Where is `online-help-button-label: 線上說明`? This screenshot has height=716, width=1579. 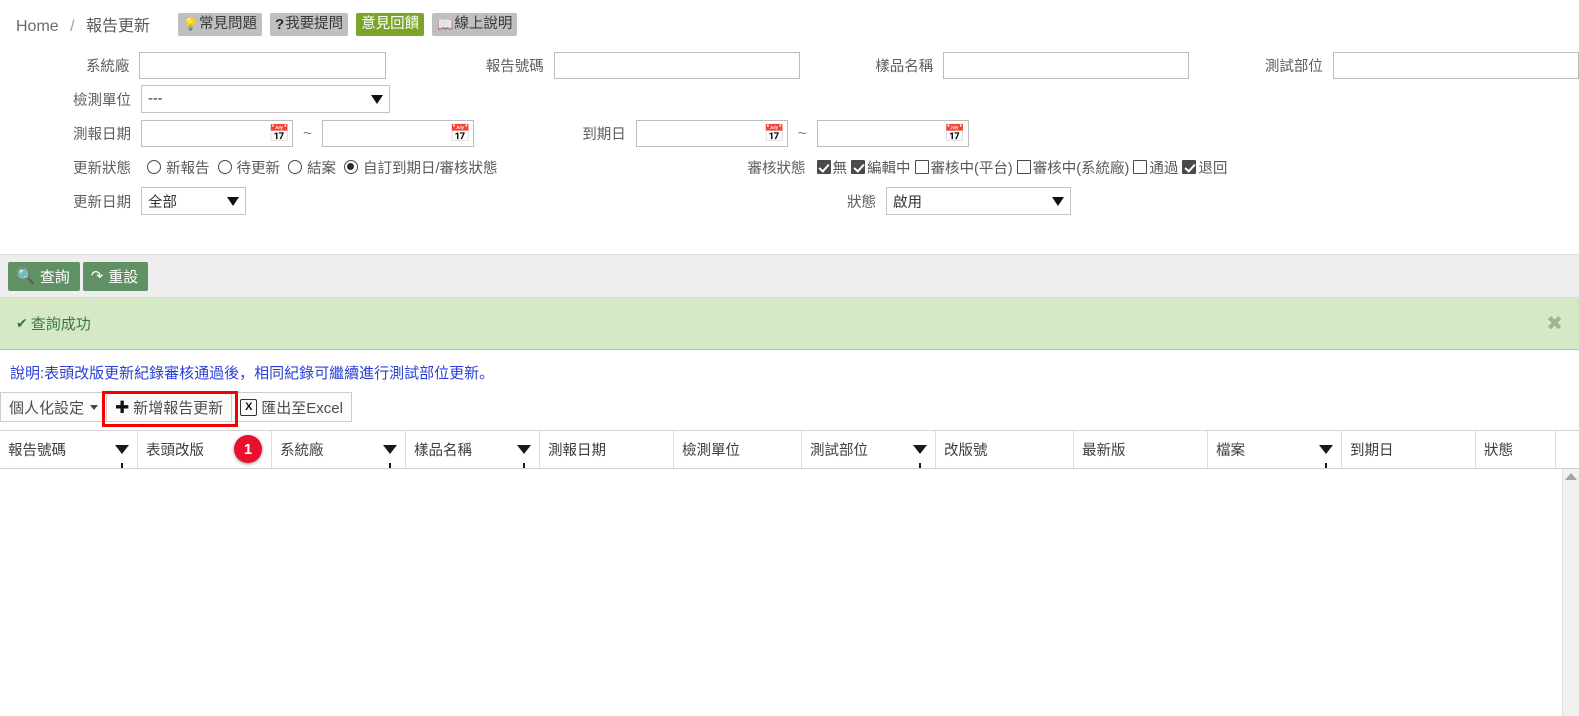
online-help-button-label: 線上說明 is located at coordinates (483, 23).